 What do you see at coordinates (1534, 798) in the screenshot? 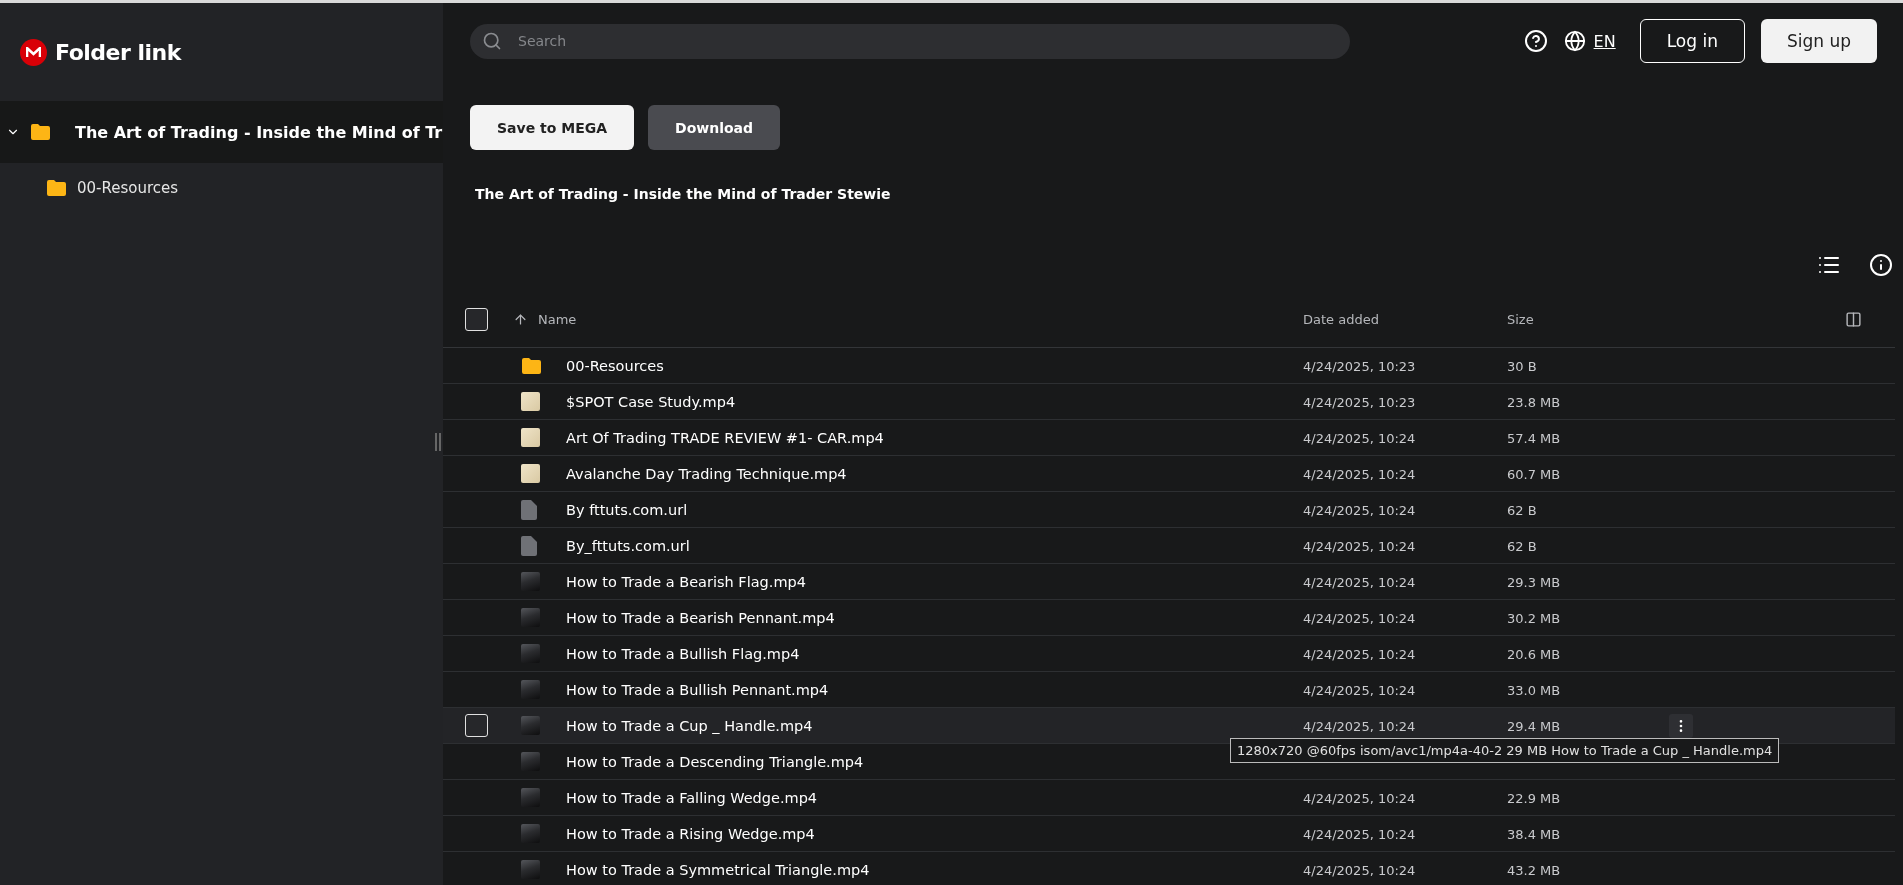
I see `size-cell: 22.9 MB` at bounding box center [1534, 798].